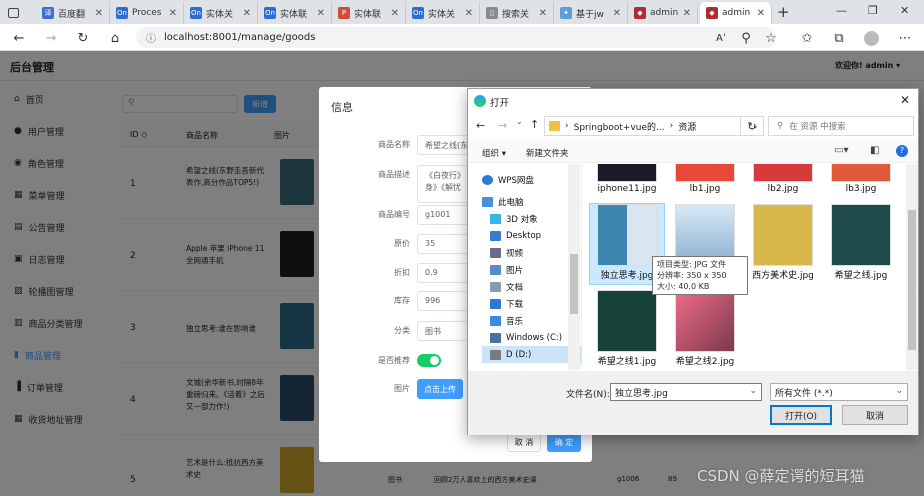 The image size is (924, 496). What do you see at coordinates (841, 150) in the screenshot?
I see `view-options-icon: ▭▾` at bounding box center [841, 150].